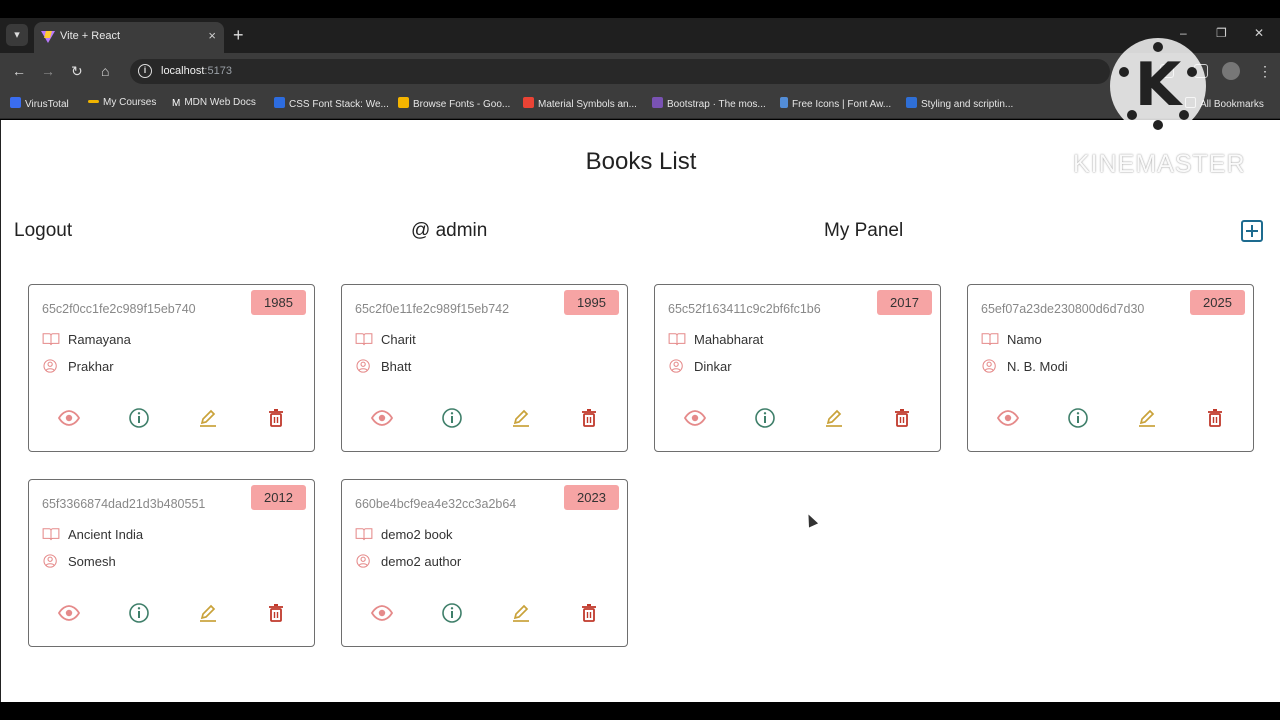 This screenshot has width=1280, height=720. I want to click on bookmark-mdn: M MDN Web Docs, so click(214, 103).